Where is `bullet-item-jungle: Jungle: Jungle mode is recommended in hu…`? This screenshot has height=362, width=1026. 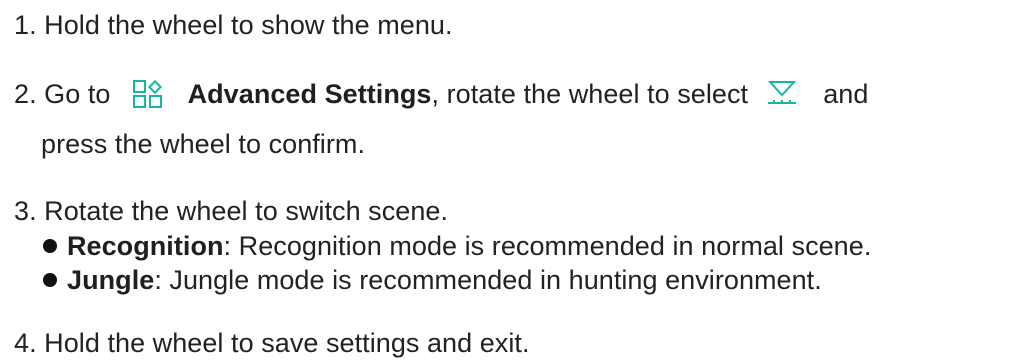 bullet-item-jungle: Jungle: Jungle mode is recommended in hu… is located at coordinates (432, 280).